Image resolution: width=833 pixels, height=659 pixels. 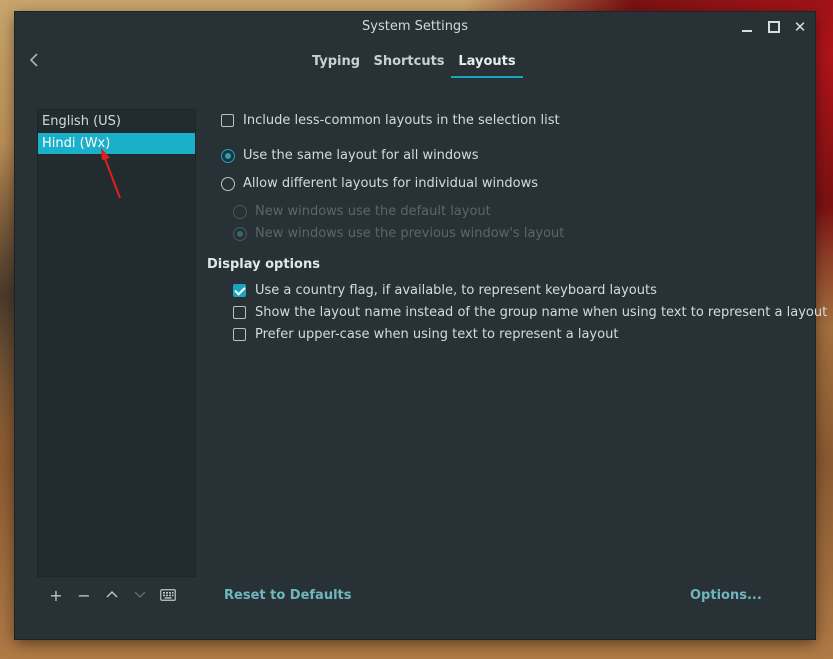 I want to click on minimize-icon, so click(x=747, y=31).